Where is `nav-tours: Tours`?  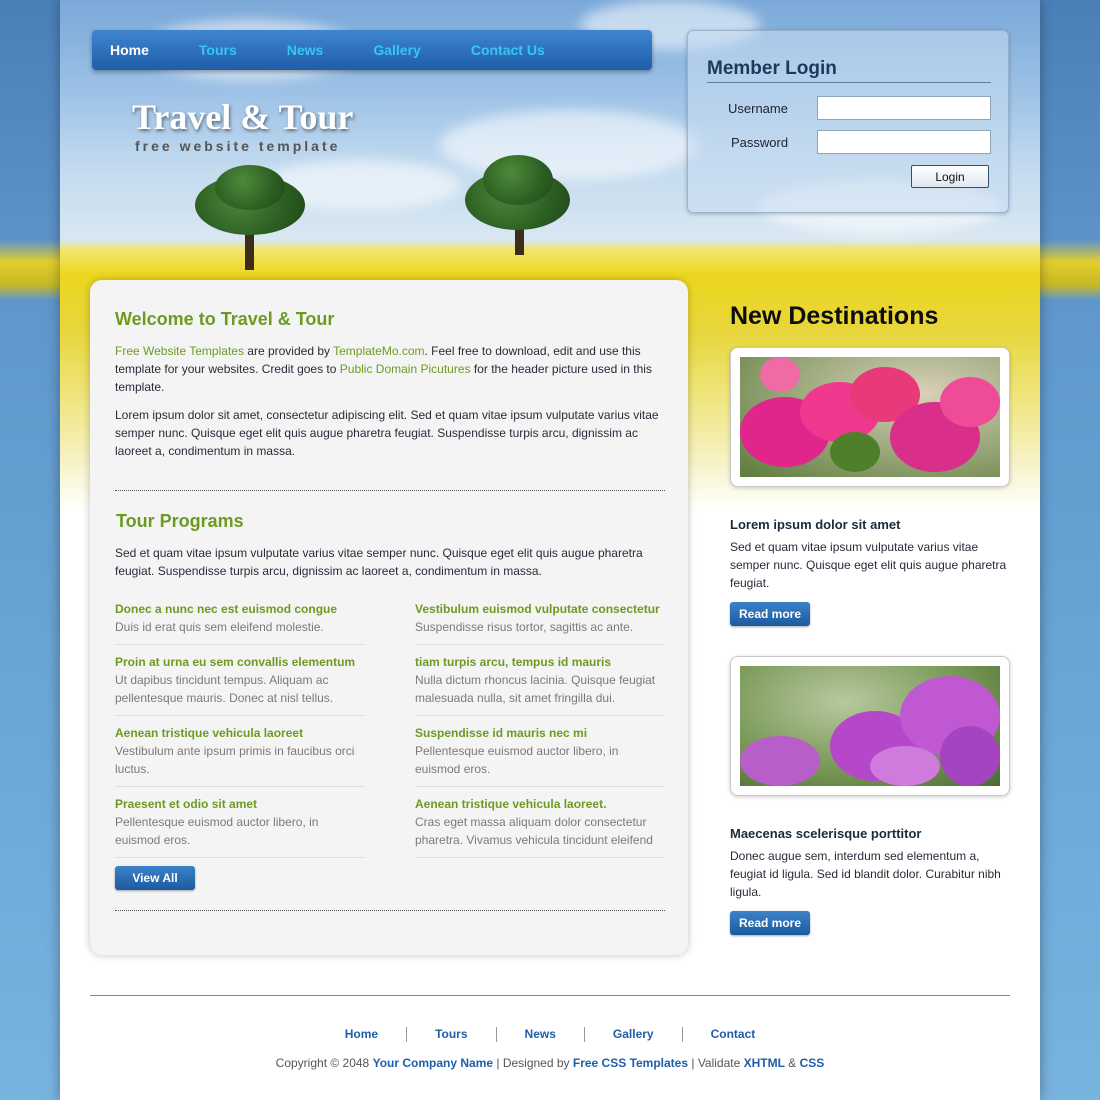 nav-tours: Tours is located at coordinates (218, 50).